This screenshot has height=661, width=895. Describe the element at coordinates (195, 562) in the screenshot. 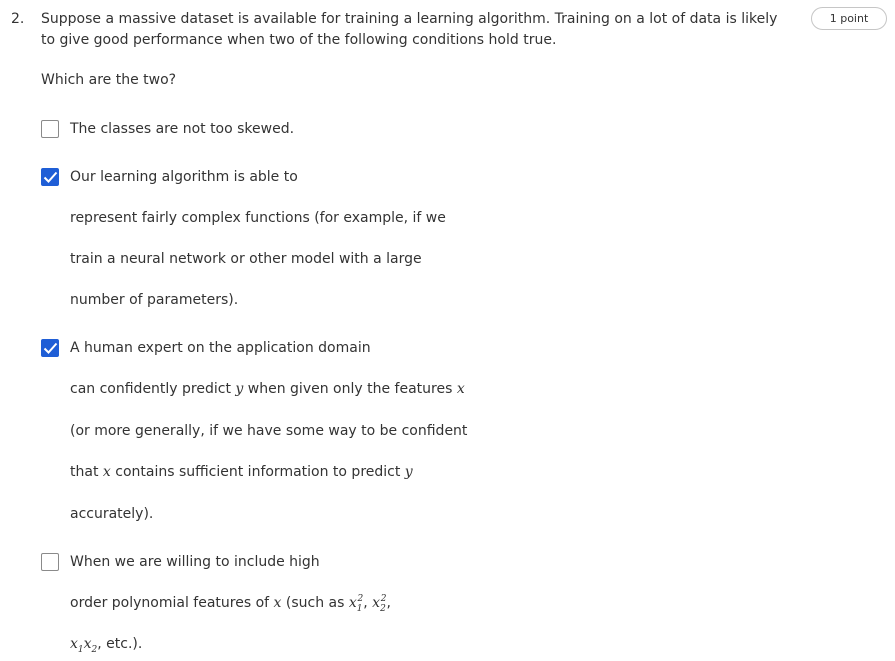

I see `option-label-line-1: When we are willing to include high` at that location.